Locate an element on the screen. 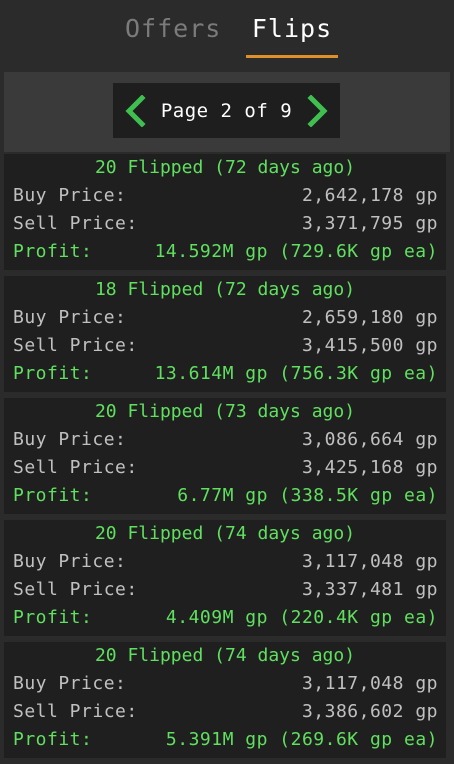  buy-price-row: Buy Price: 3,086,664 gp is located at coordinates (225, 439).